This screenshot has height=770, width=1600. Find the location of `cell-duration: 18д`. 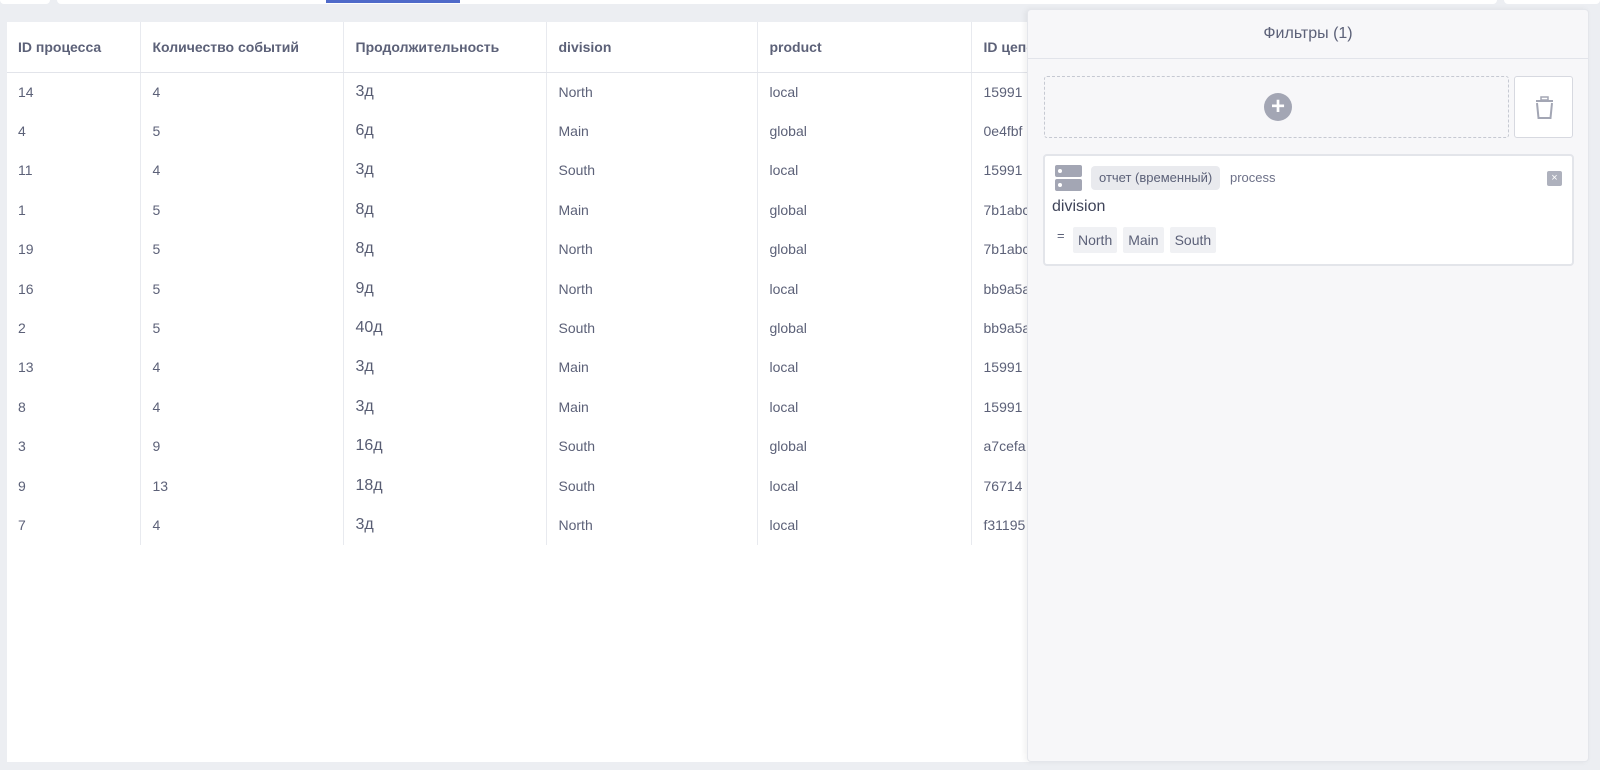

cell-duration: 18д is located at coordinates (445, 485).